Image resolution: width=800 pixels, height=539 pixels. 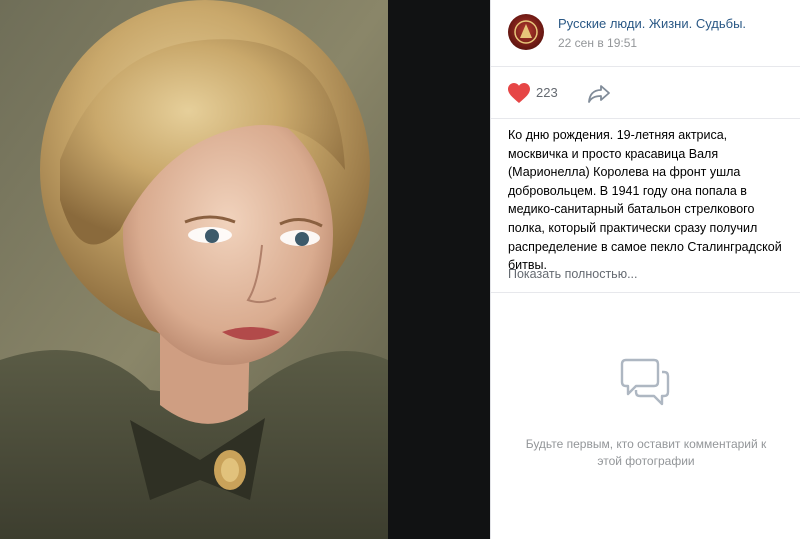 I want to click on post-date: 22 сен в 19:51, so click(x=597, y=43).